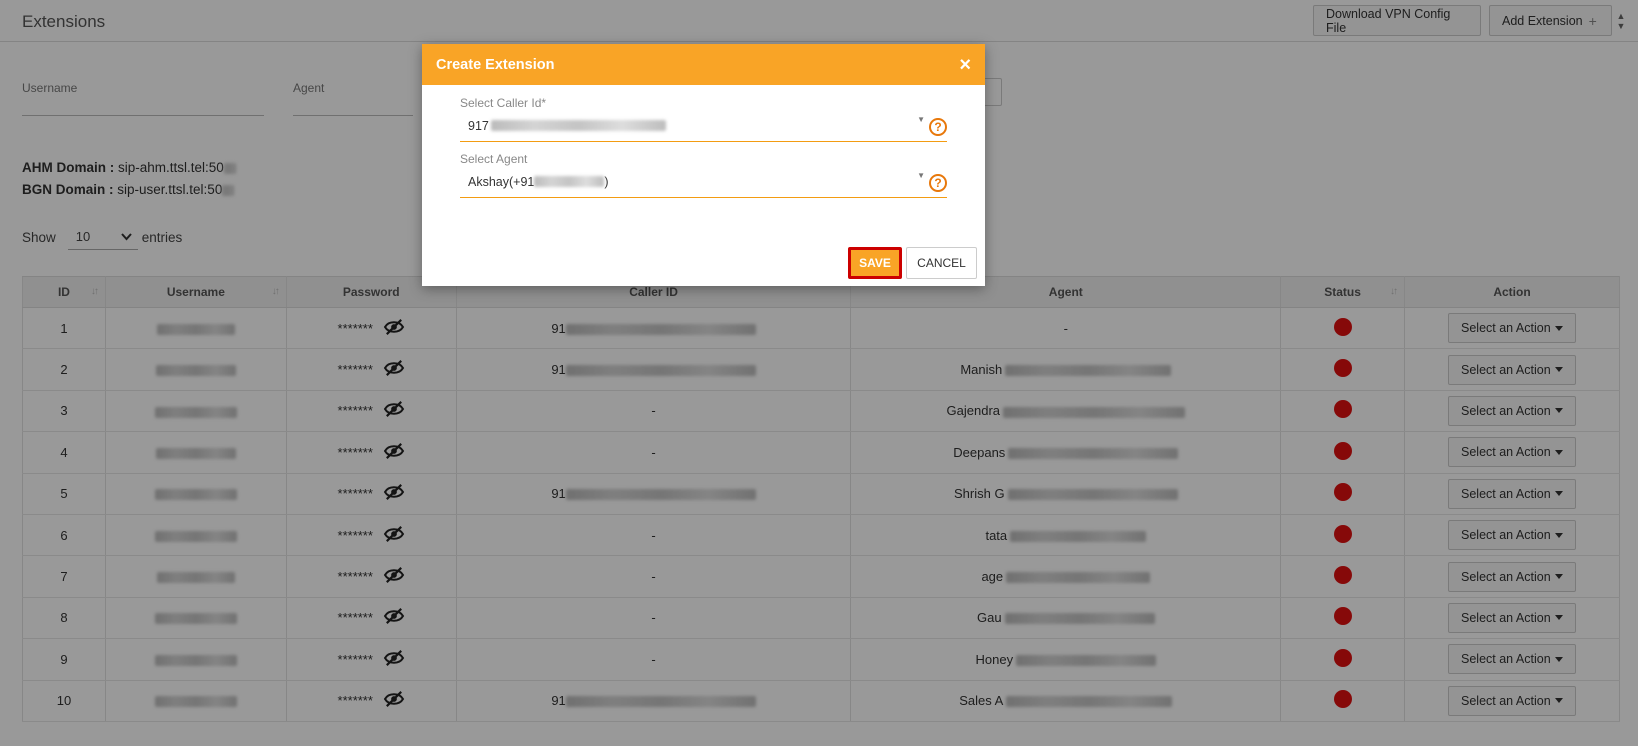  Describe the element at coordinates (495, 64) in the screenshot. I see `dialog-title: Create Extension` at that location.